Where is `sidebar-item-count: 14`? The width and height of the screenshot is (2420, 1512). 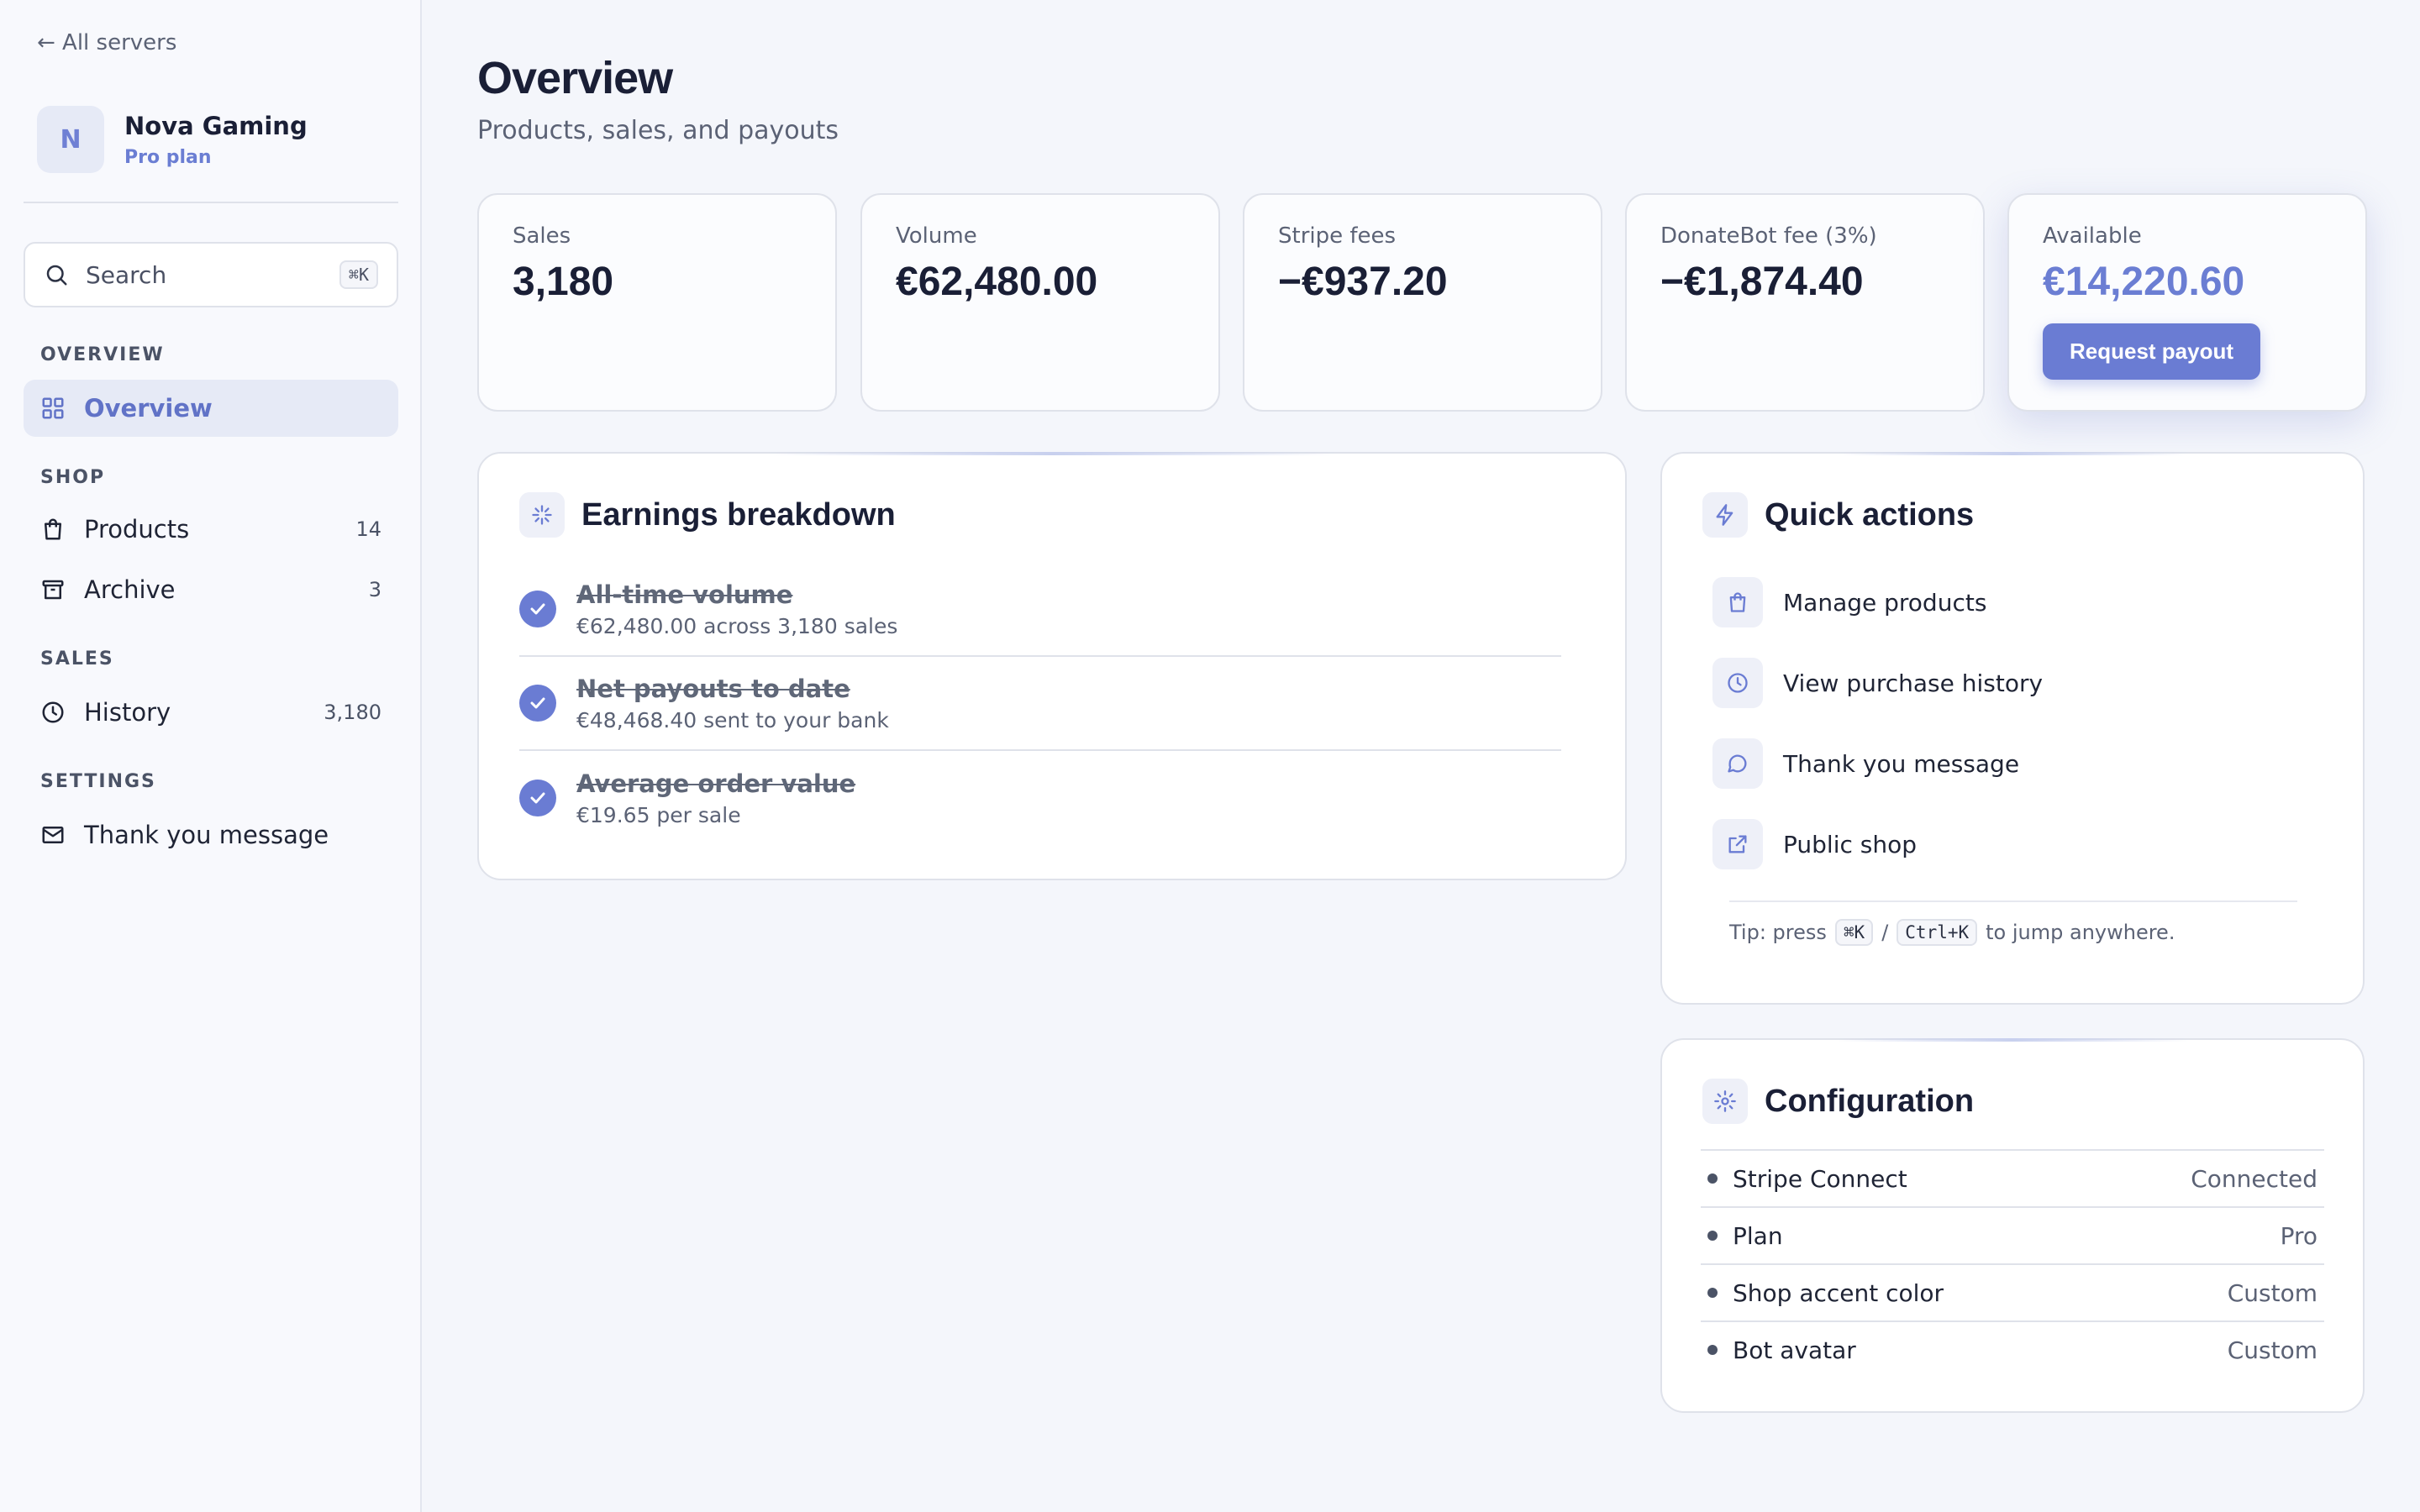
sidebar-item-count: 14 is located at coordinates (368, 529).